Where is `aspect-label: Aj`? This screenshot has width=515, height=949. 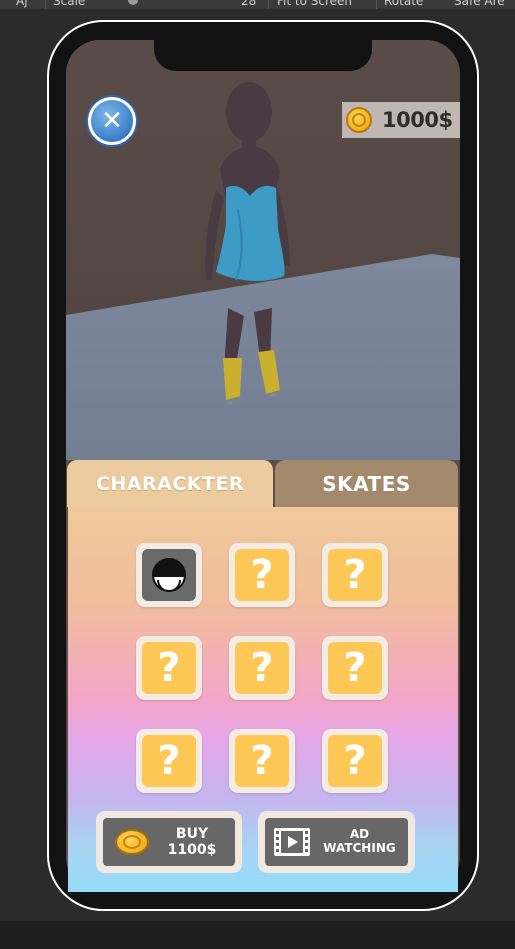
aspect-label: Aj is located at coordinates (22, 4).